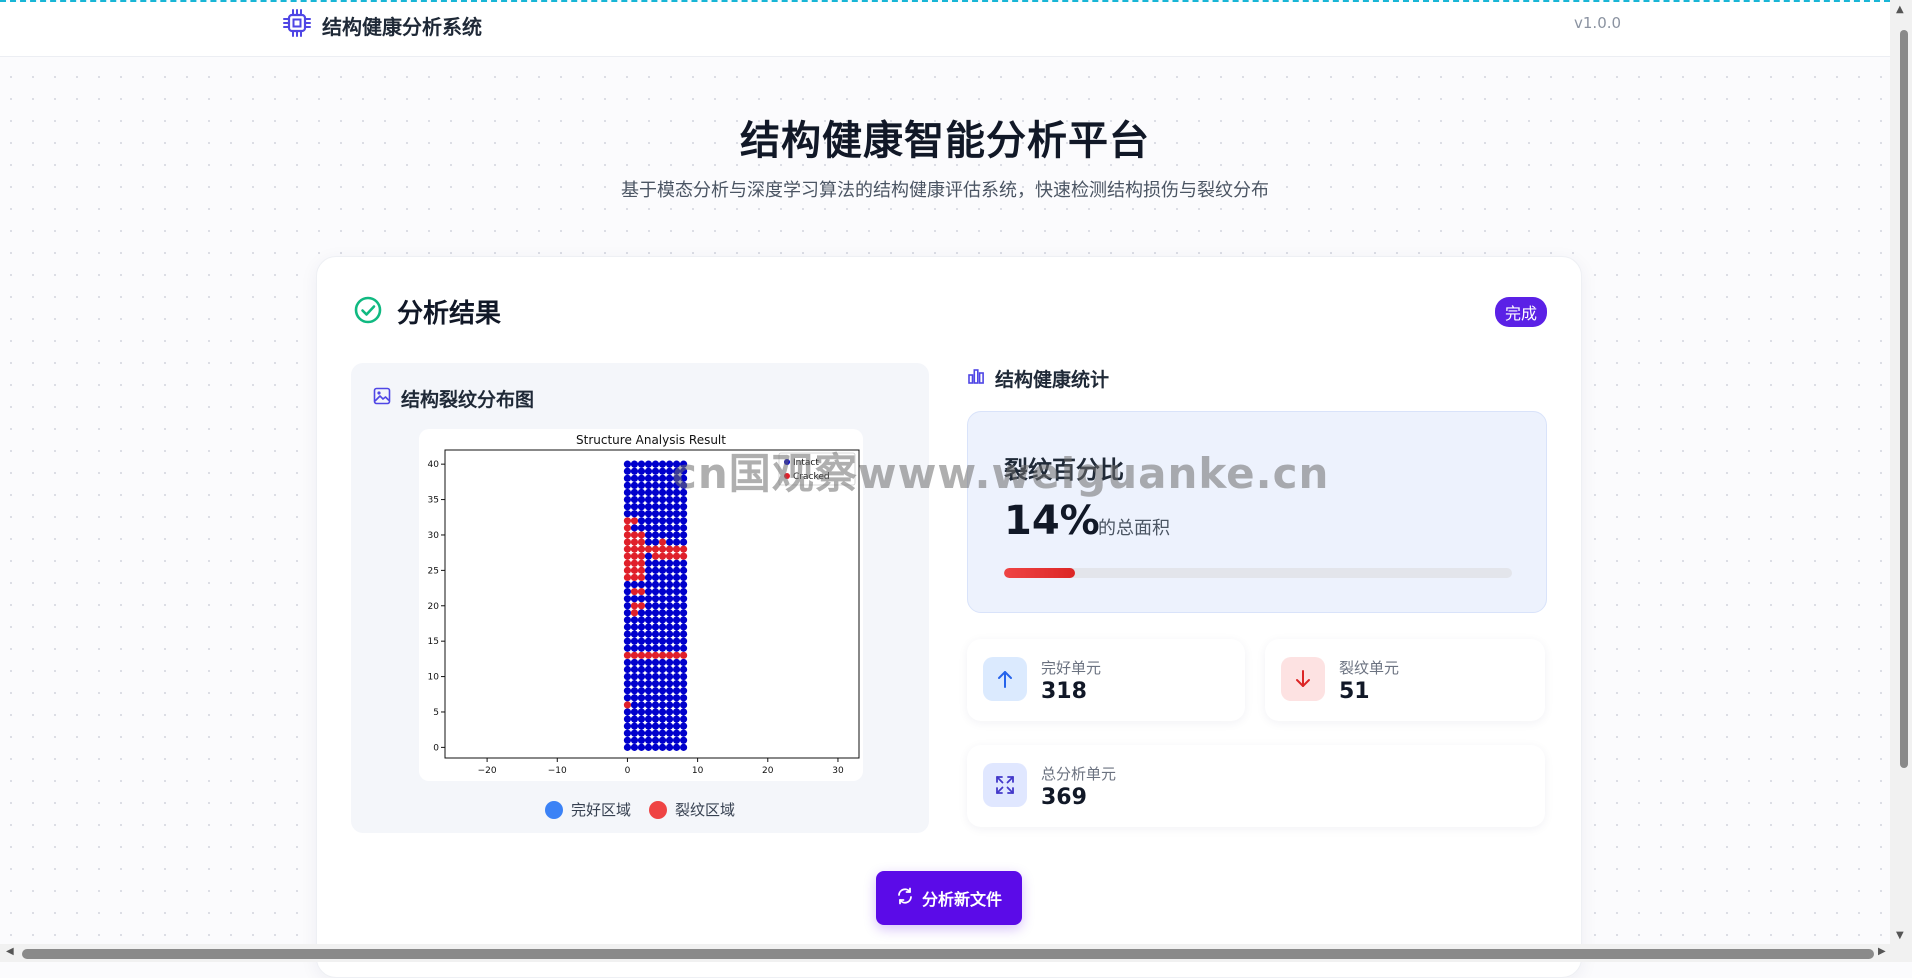 The width and height of the screenshot is (1912, 978). What do you see at coordinates (10, 951) in the screenshot?
I see `scroll-left-icon: ◀` at bounding box center [10, 951].